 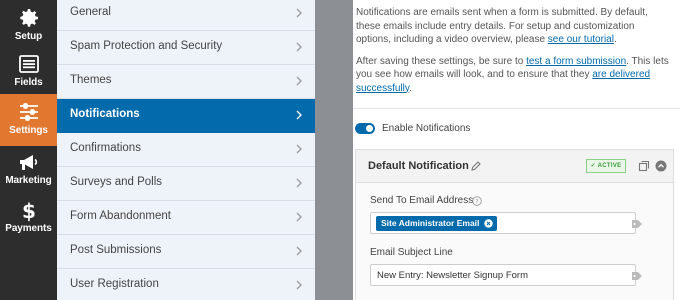 I want to click on section-item-user-registration: User Registration, so click(x=186, y=284).